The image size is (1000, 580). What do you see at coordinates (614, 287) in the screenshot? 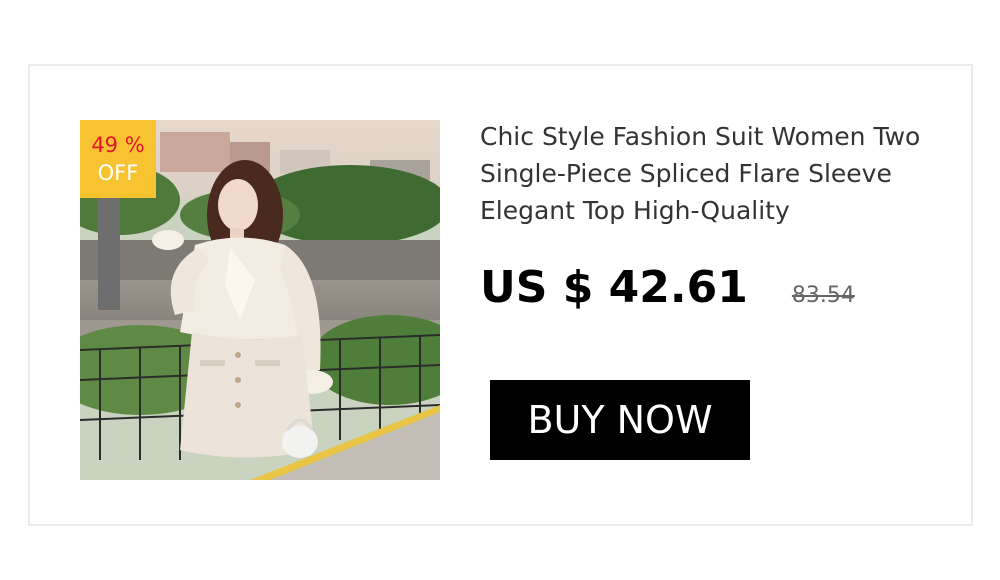
I see `current-price: US $ 42.61` at bounding box center [614, 287].